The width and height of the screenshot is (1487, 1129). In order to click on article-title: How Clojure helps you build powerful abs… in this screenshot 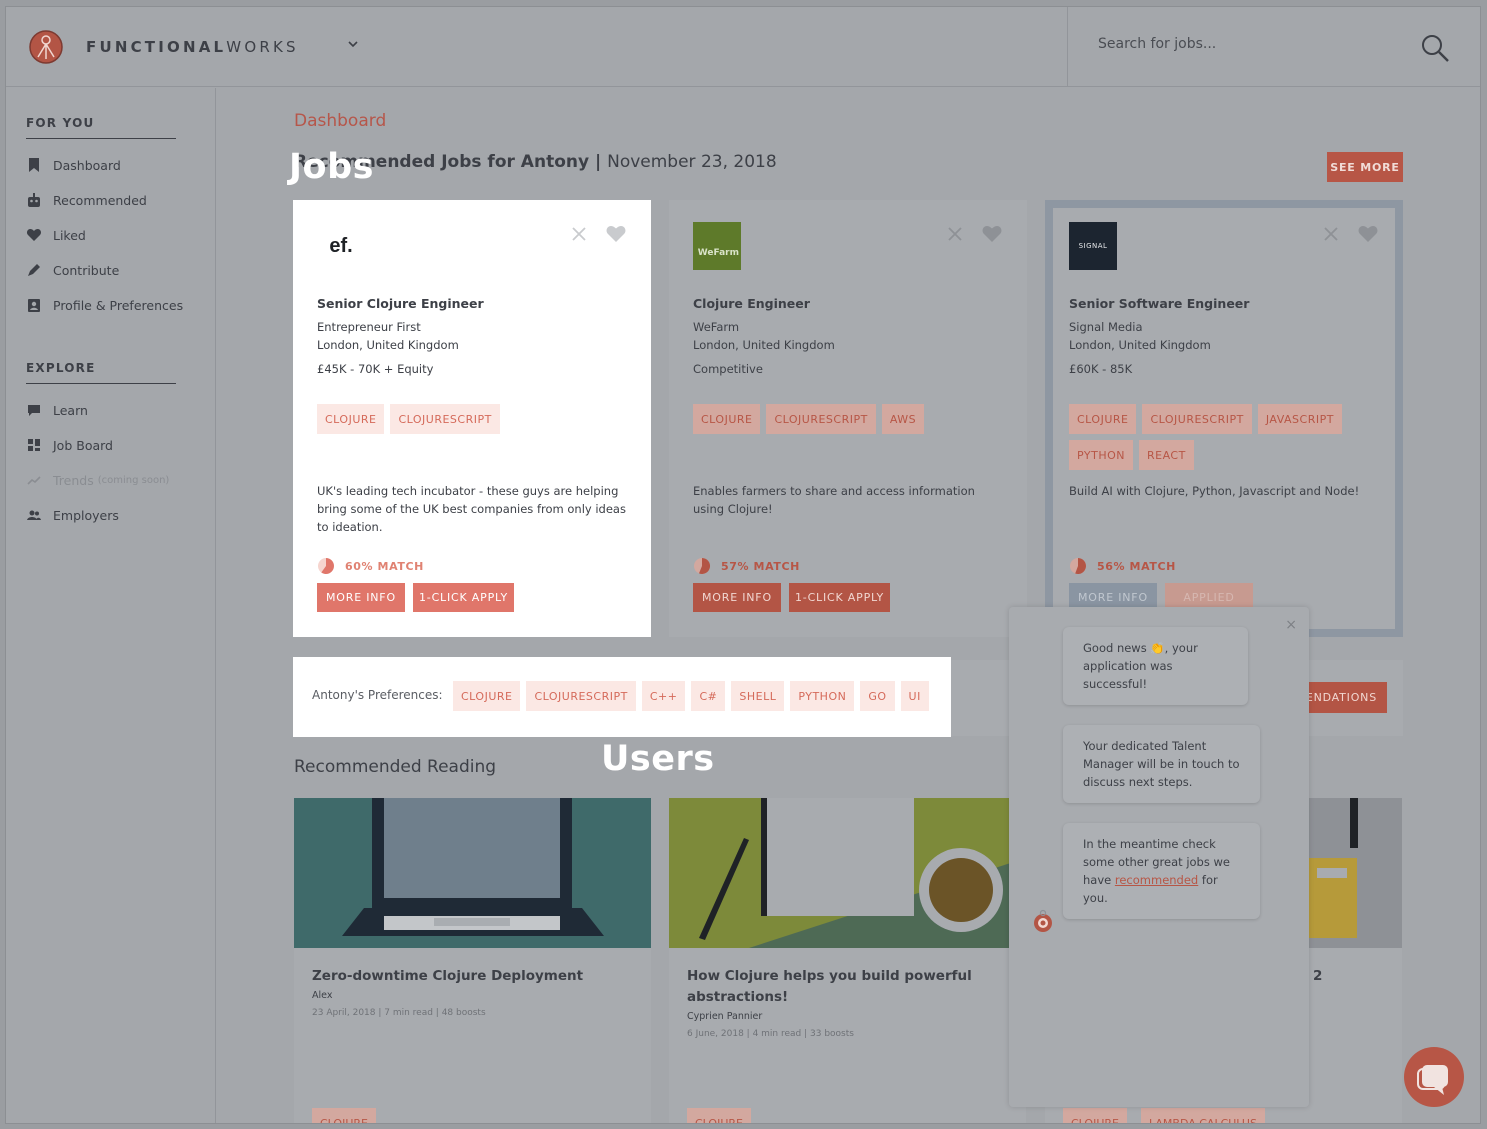, I will do `click(847, 987)`.